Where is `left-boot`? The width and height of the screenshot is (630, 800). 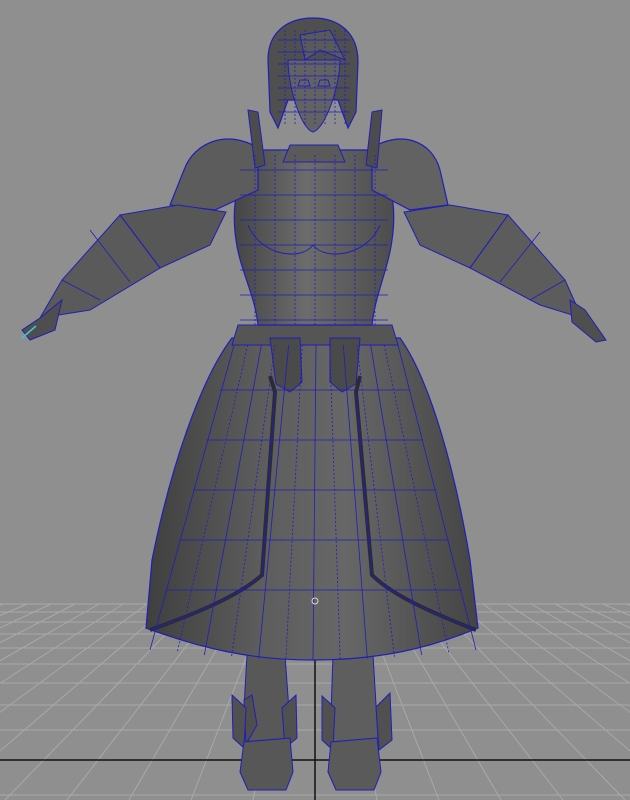 left-boot is located at coordinates (266, 764).